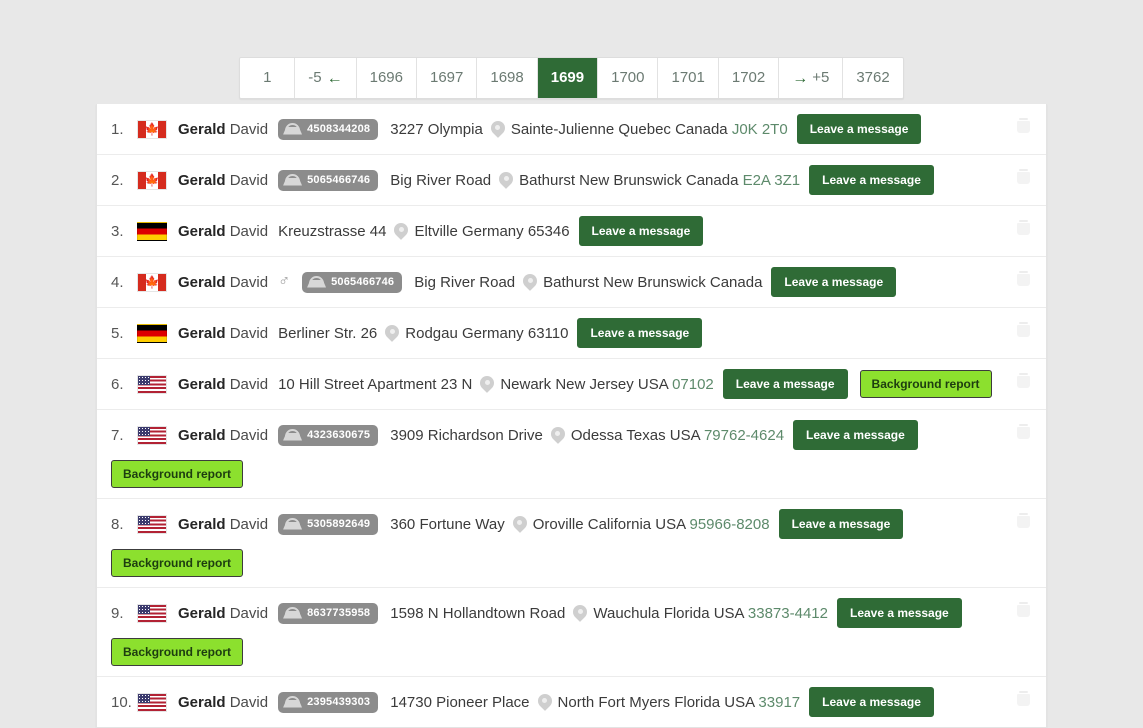 This screenshot has height=728, width=1143. What do you see at coordinates (328, 435) in the screenshot?
I see `phone-badge: 4323630675` at bounding box center [328, 435].